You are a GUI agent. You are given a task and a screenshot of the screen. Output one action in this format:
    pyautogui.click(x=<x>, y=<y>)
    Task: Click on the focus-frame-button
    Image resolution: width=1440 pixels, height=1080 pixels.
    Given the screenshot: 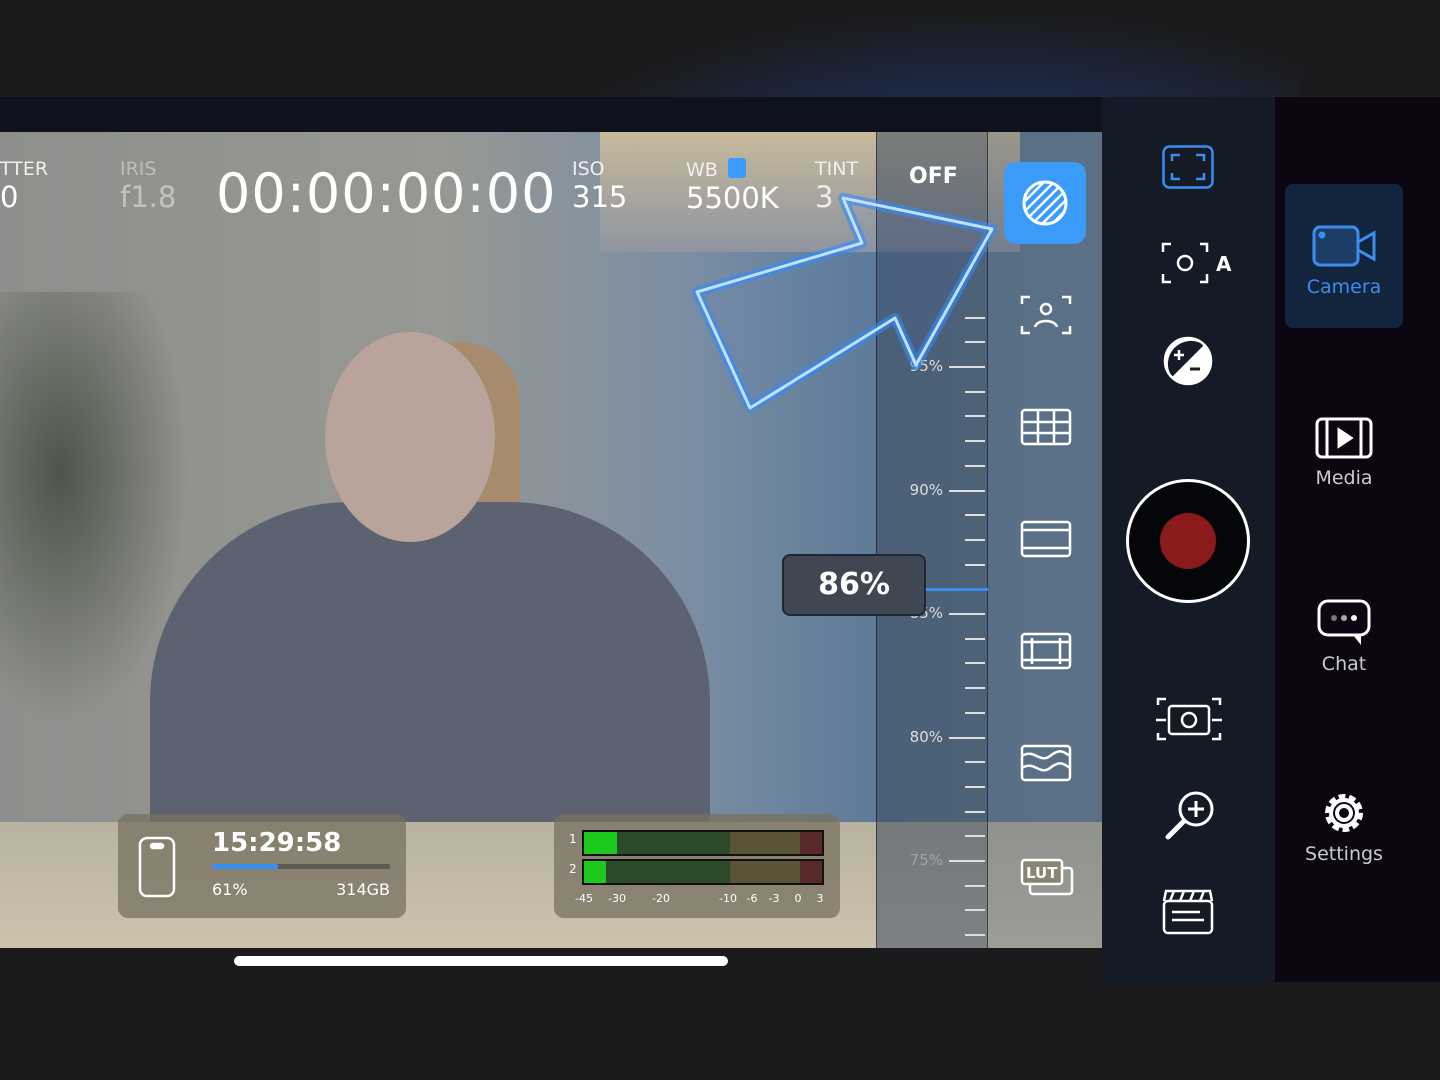 What is the action you would take?
    pyautogui.click(x=1188, y=167)
    